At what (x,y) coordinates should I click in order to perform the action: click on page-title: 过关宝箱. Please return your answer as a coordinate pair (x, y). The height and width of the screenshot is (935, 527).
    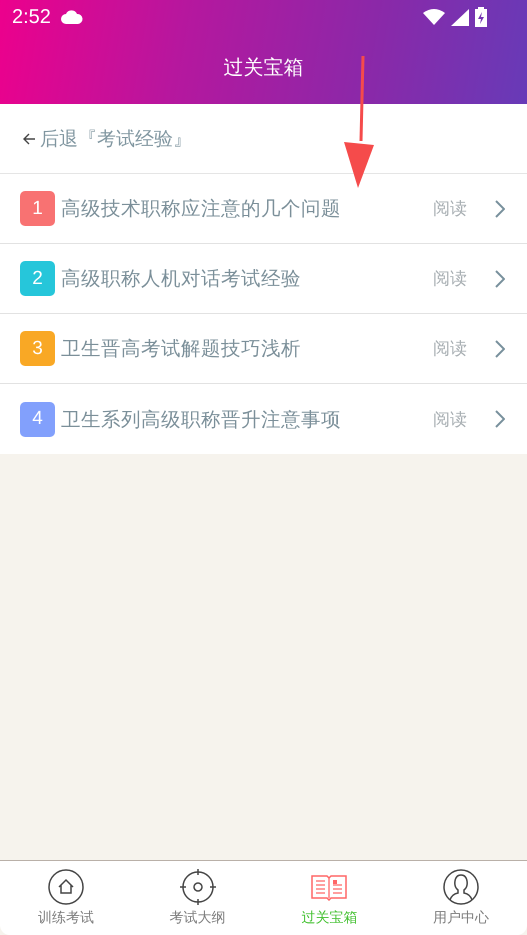
    Looking at the image, I should click on (264, 67).